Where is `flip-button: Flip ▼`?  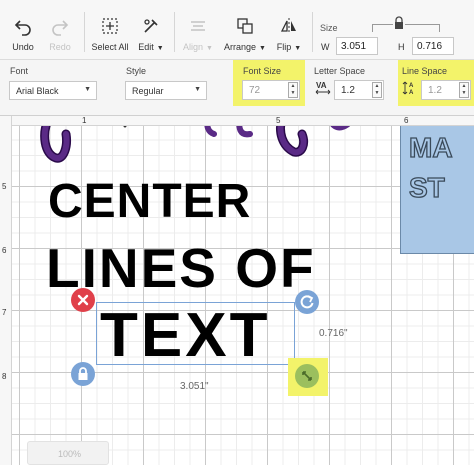
flip-button: Flip ▼ is located at coordinates (289, 30).